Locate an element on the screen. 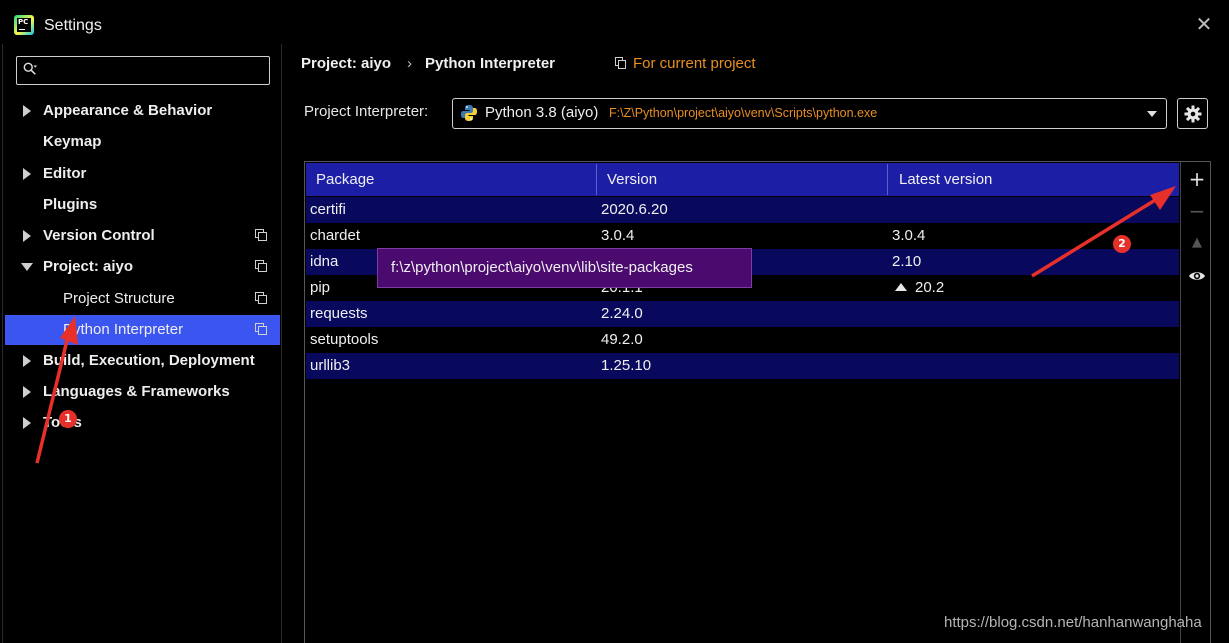  sidebar-item-label: Version Control is located at coordinates (99, 235).